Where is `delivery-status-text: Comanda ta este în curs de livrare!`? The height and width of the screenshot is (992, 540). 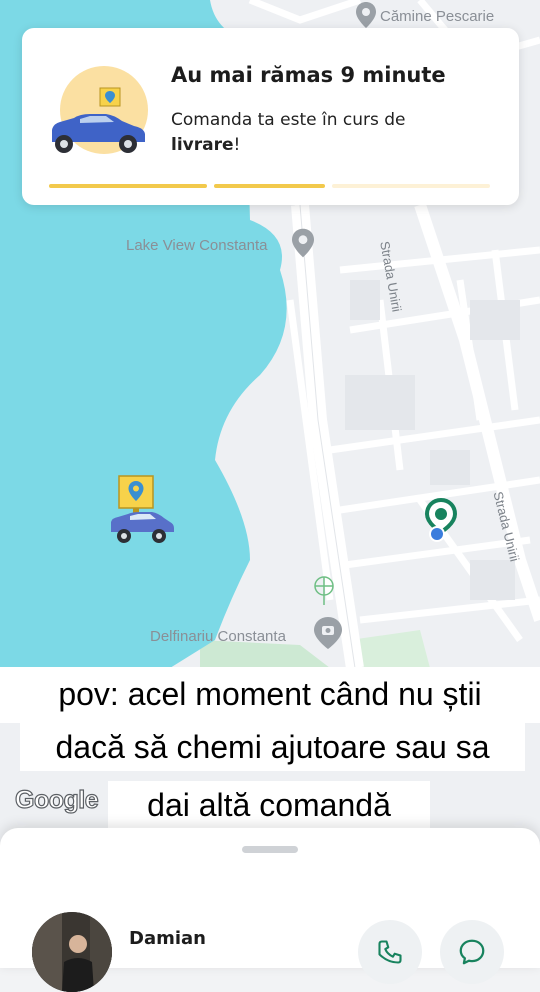 delivery-status-text: Comanda ta este în curs de livrare! is located at coordinates (321, 133).